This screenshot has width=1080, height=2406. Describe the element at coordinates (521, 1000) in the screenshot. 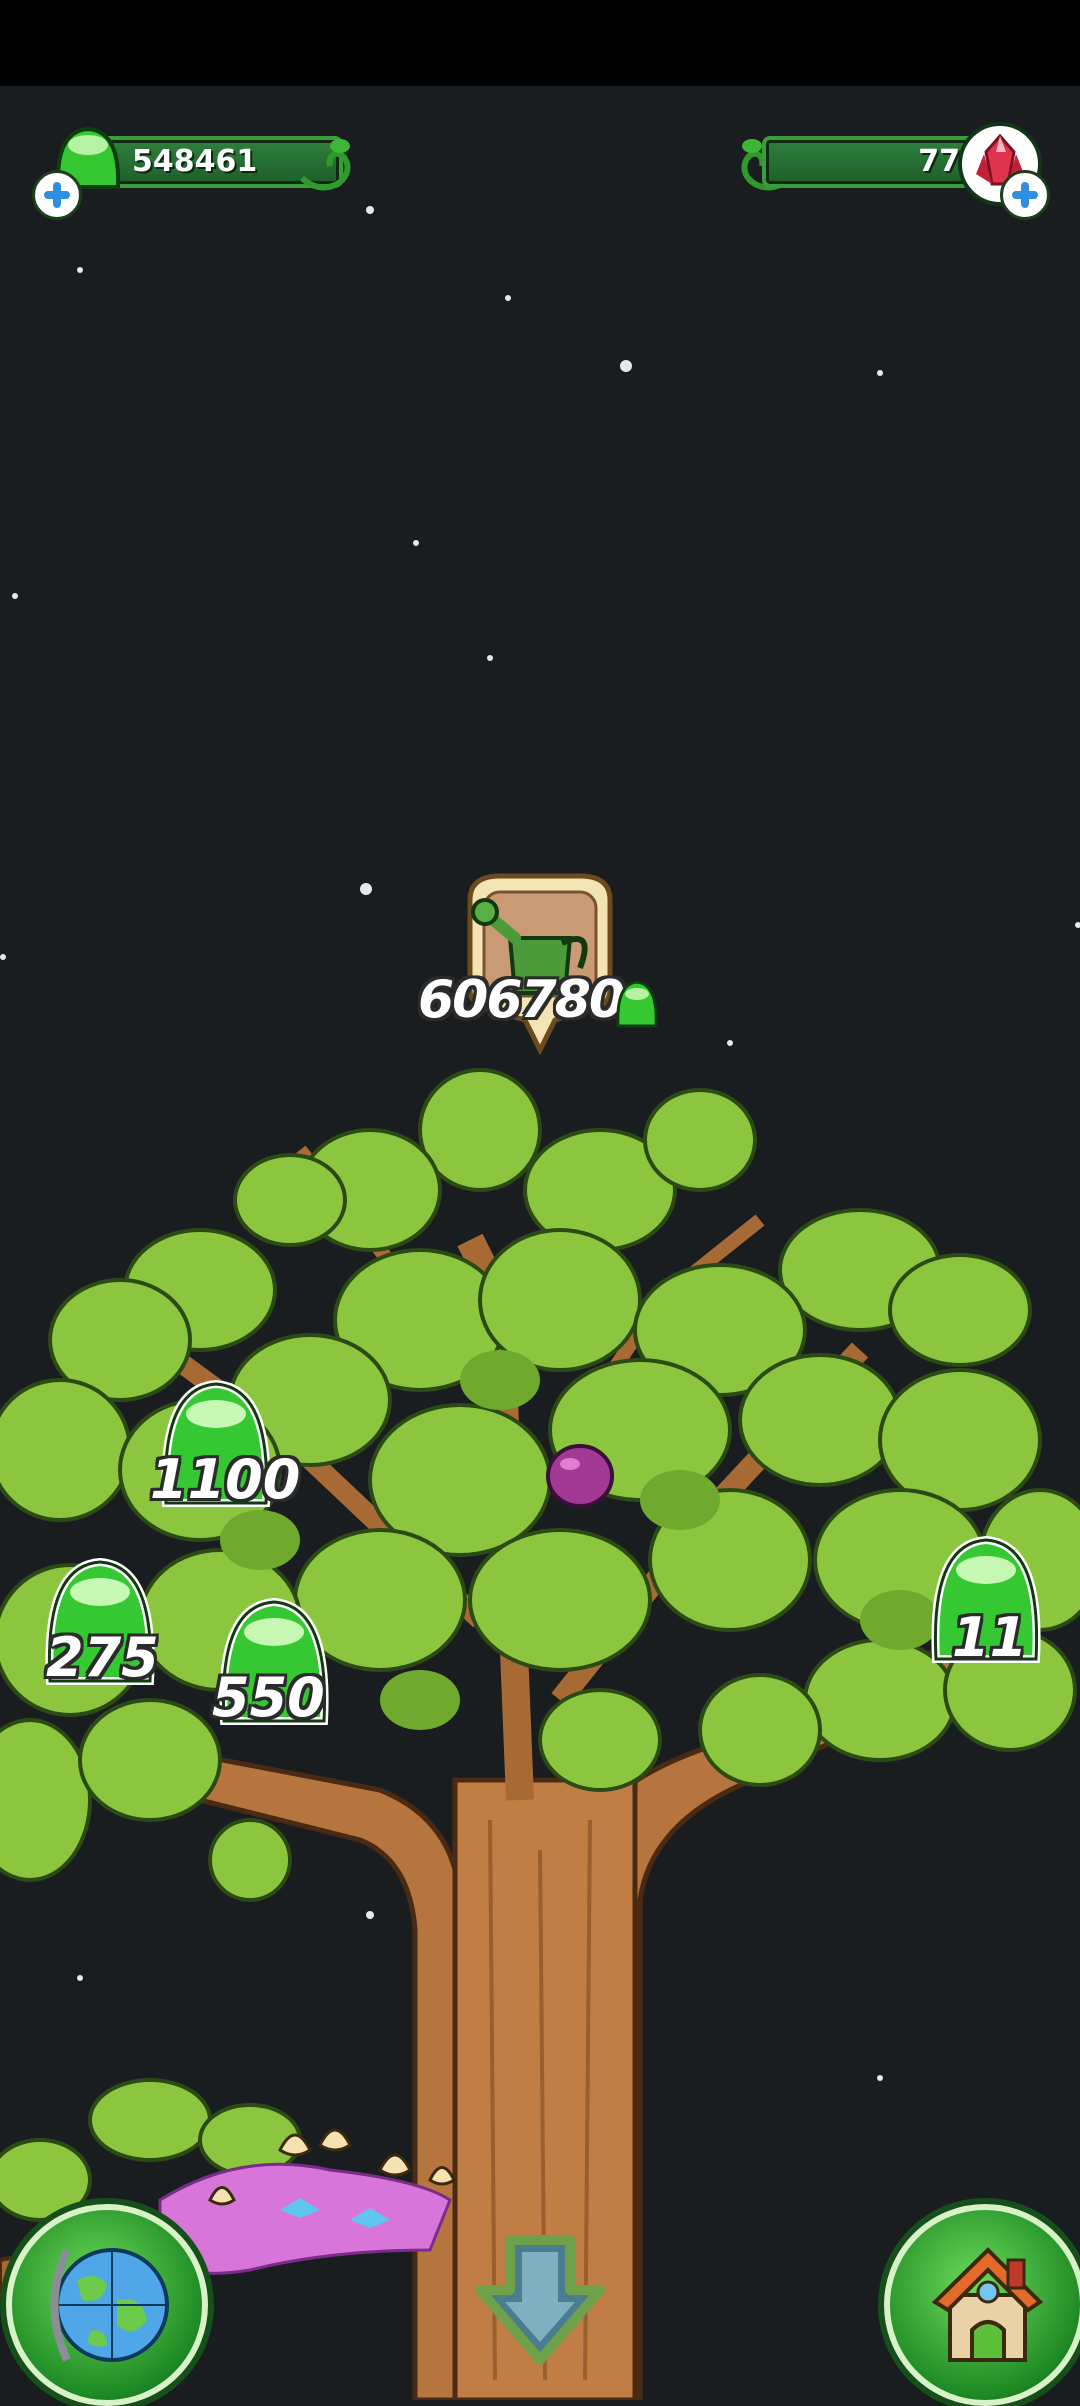

I see `upgrade-cost: 606780` at that location.